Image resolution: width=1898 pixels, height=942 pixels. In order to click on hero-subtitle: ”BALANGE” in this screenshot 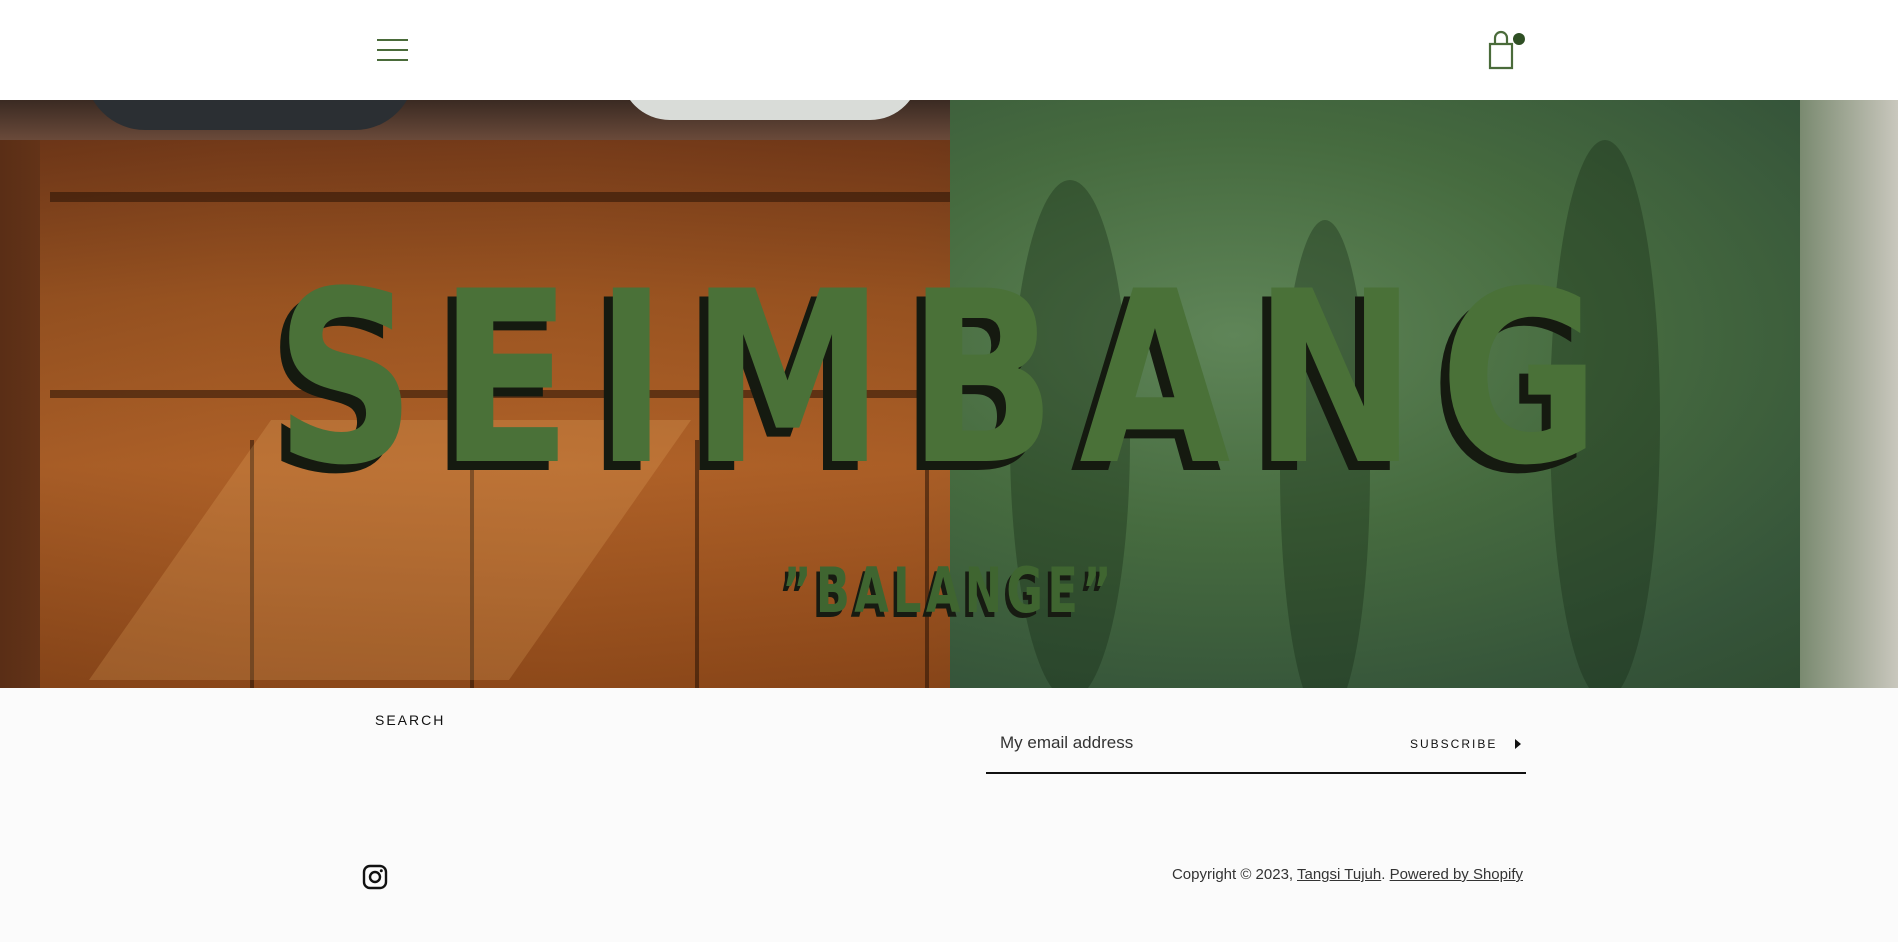, I will do `click(949, 590)`.